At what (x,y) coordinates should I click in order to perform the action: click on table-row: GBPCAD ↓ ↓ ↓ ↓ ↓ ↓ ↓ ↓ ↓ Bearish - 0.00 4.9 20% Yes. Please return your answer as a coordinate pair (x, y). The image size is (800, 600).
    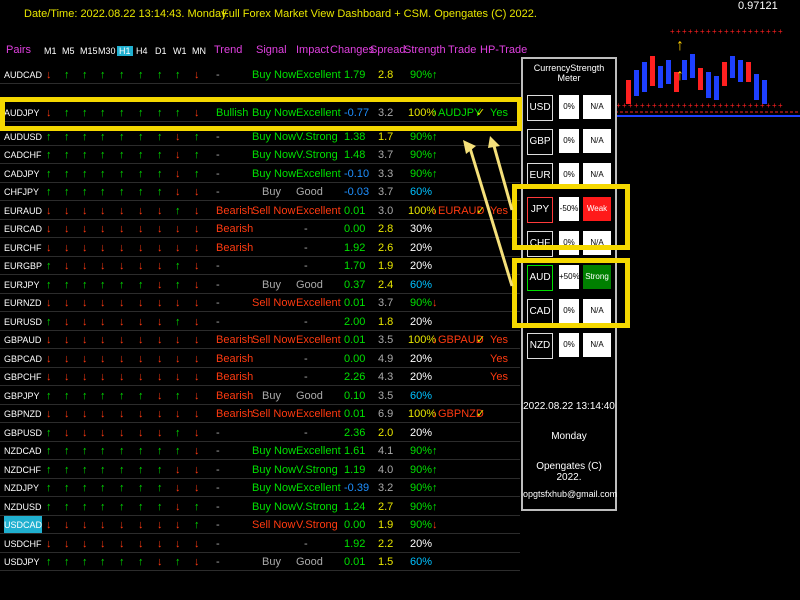
    Looking at the image, I should click on (260, 359).